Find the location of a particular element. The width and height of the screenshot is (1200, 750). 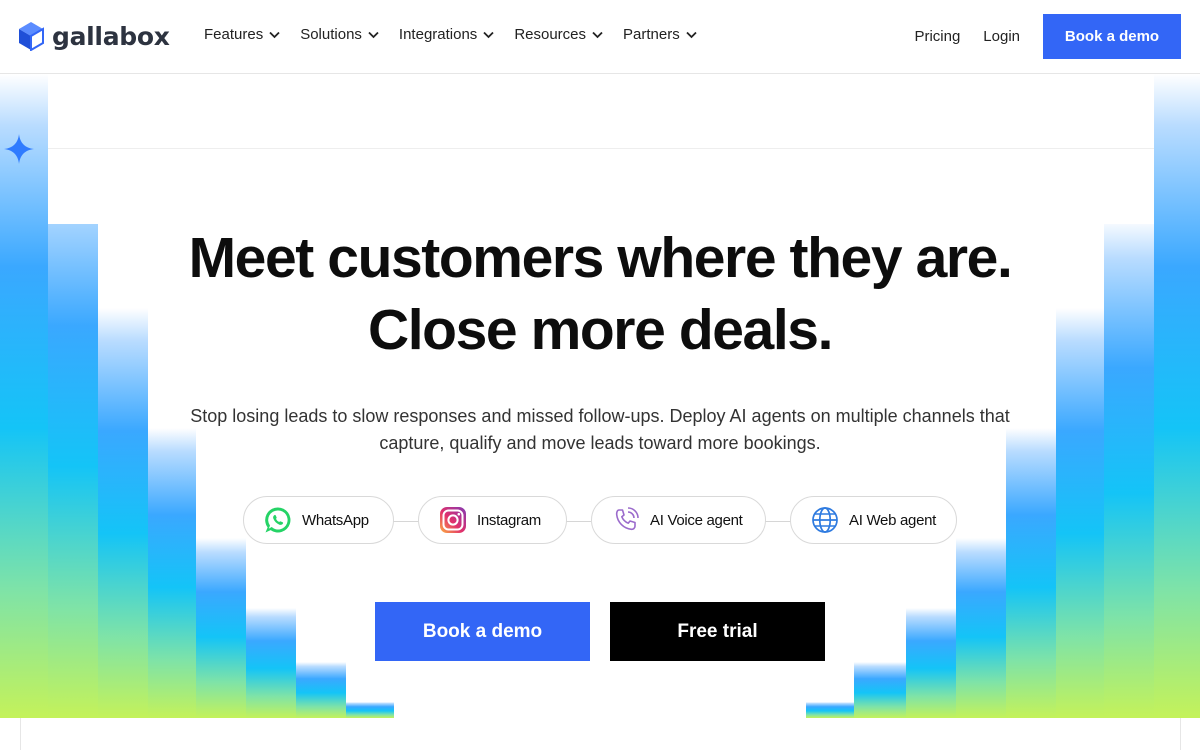

menu-solutions: Solutions is located at coordinates (339, 34).